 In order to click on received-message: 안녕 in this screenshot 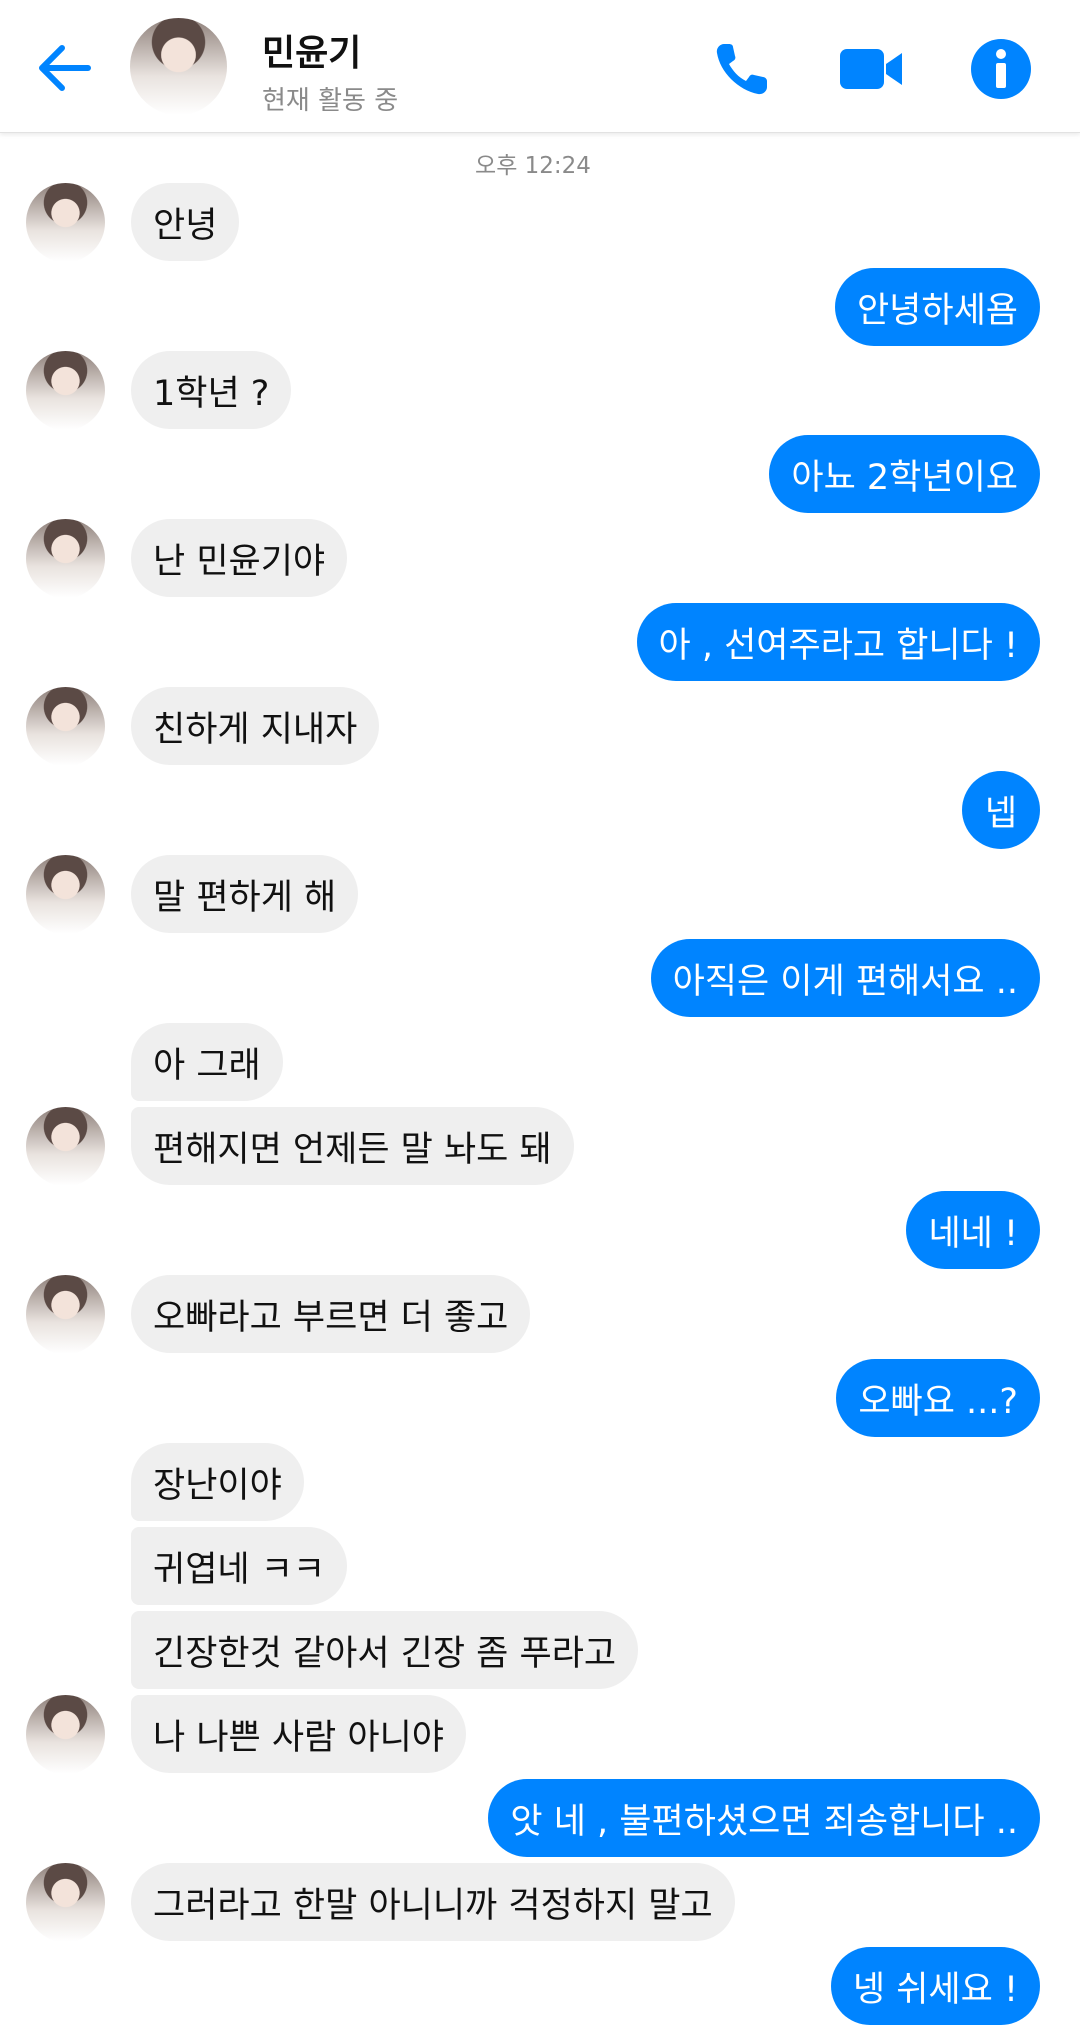, I will do `click(185, 222)`.